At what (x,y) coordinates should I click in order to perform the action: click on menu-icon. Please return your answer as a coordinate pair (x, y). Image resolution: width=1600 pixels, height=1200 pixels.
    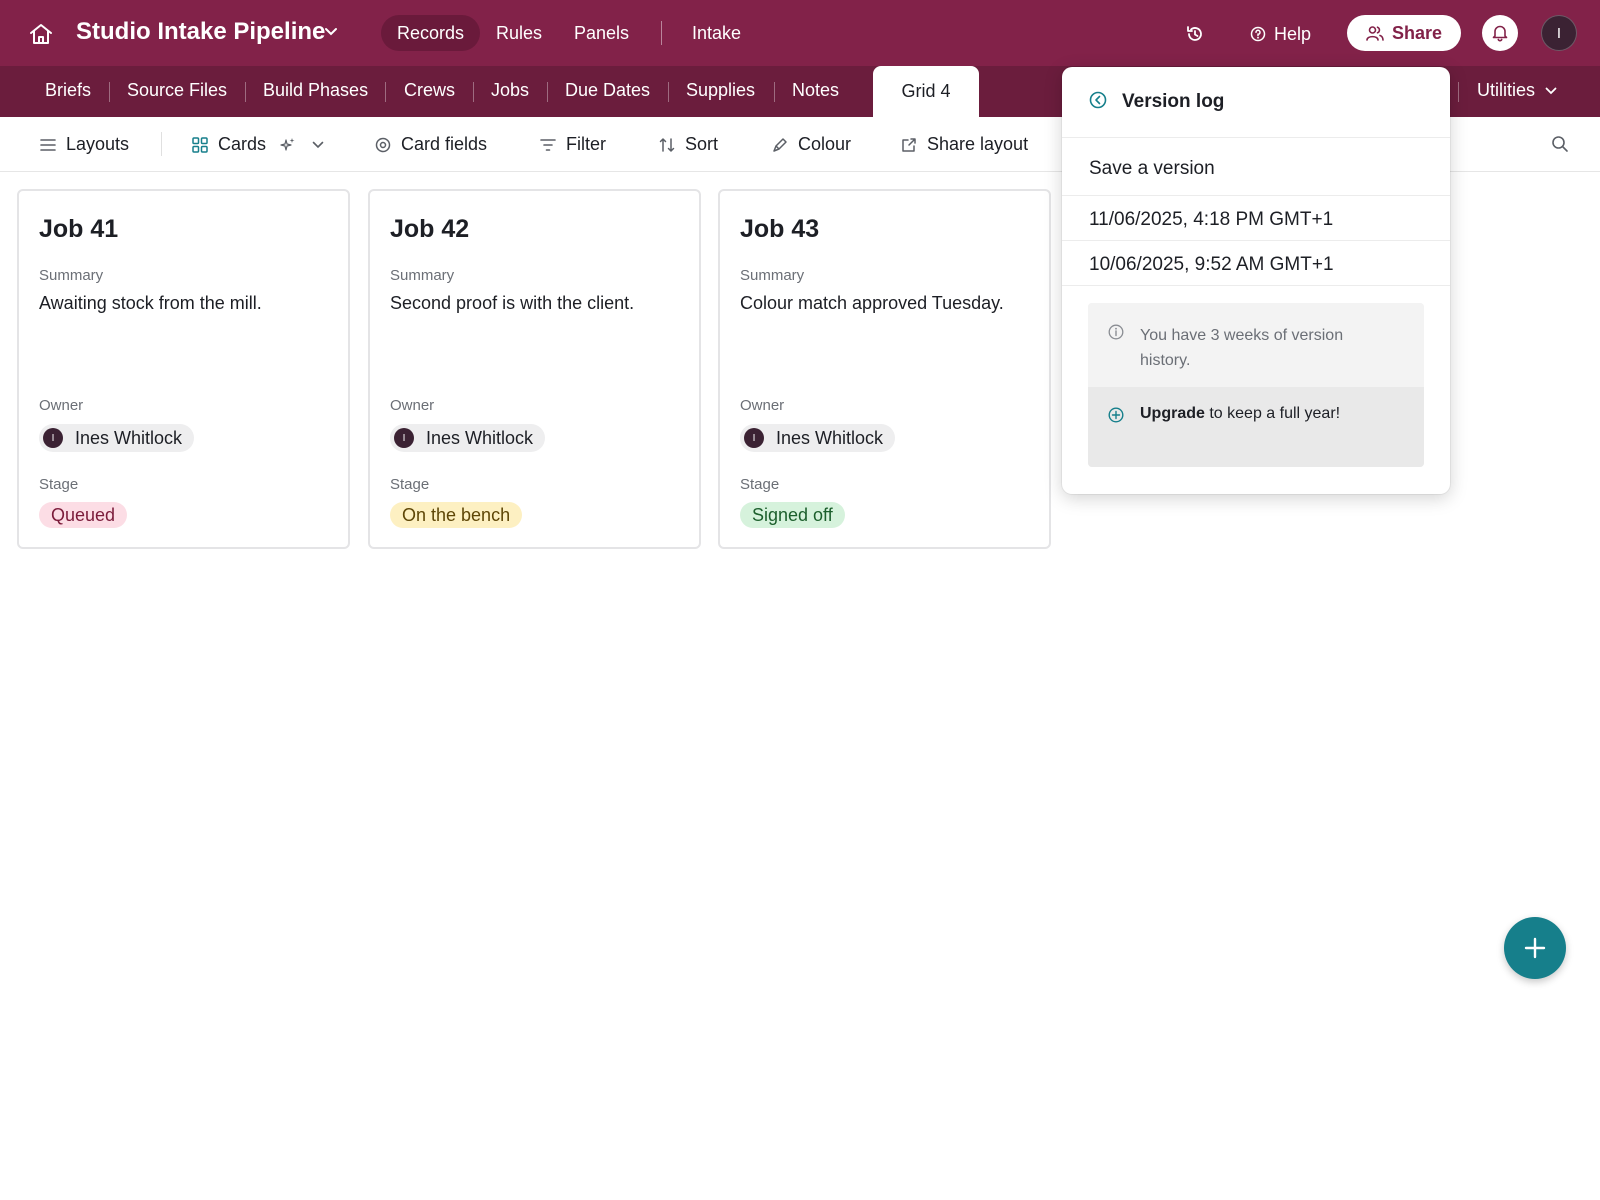
    Looking at the image, I should click on (48, 144).